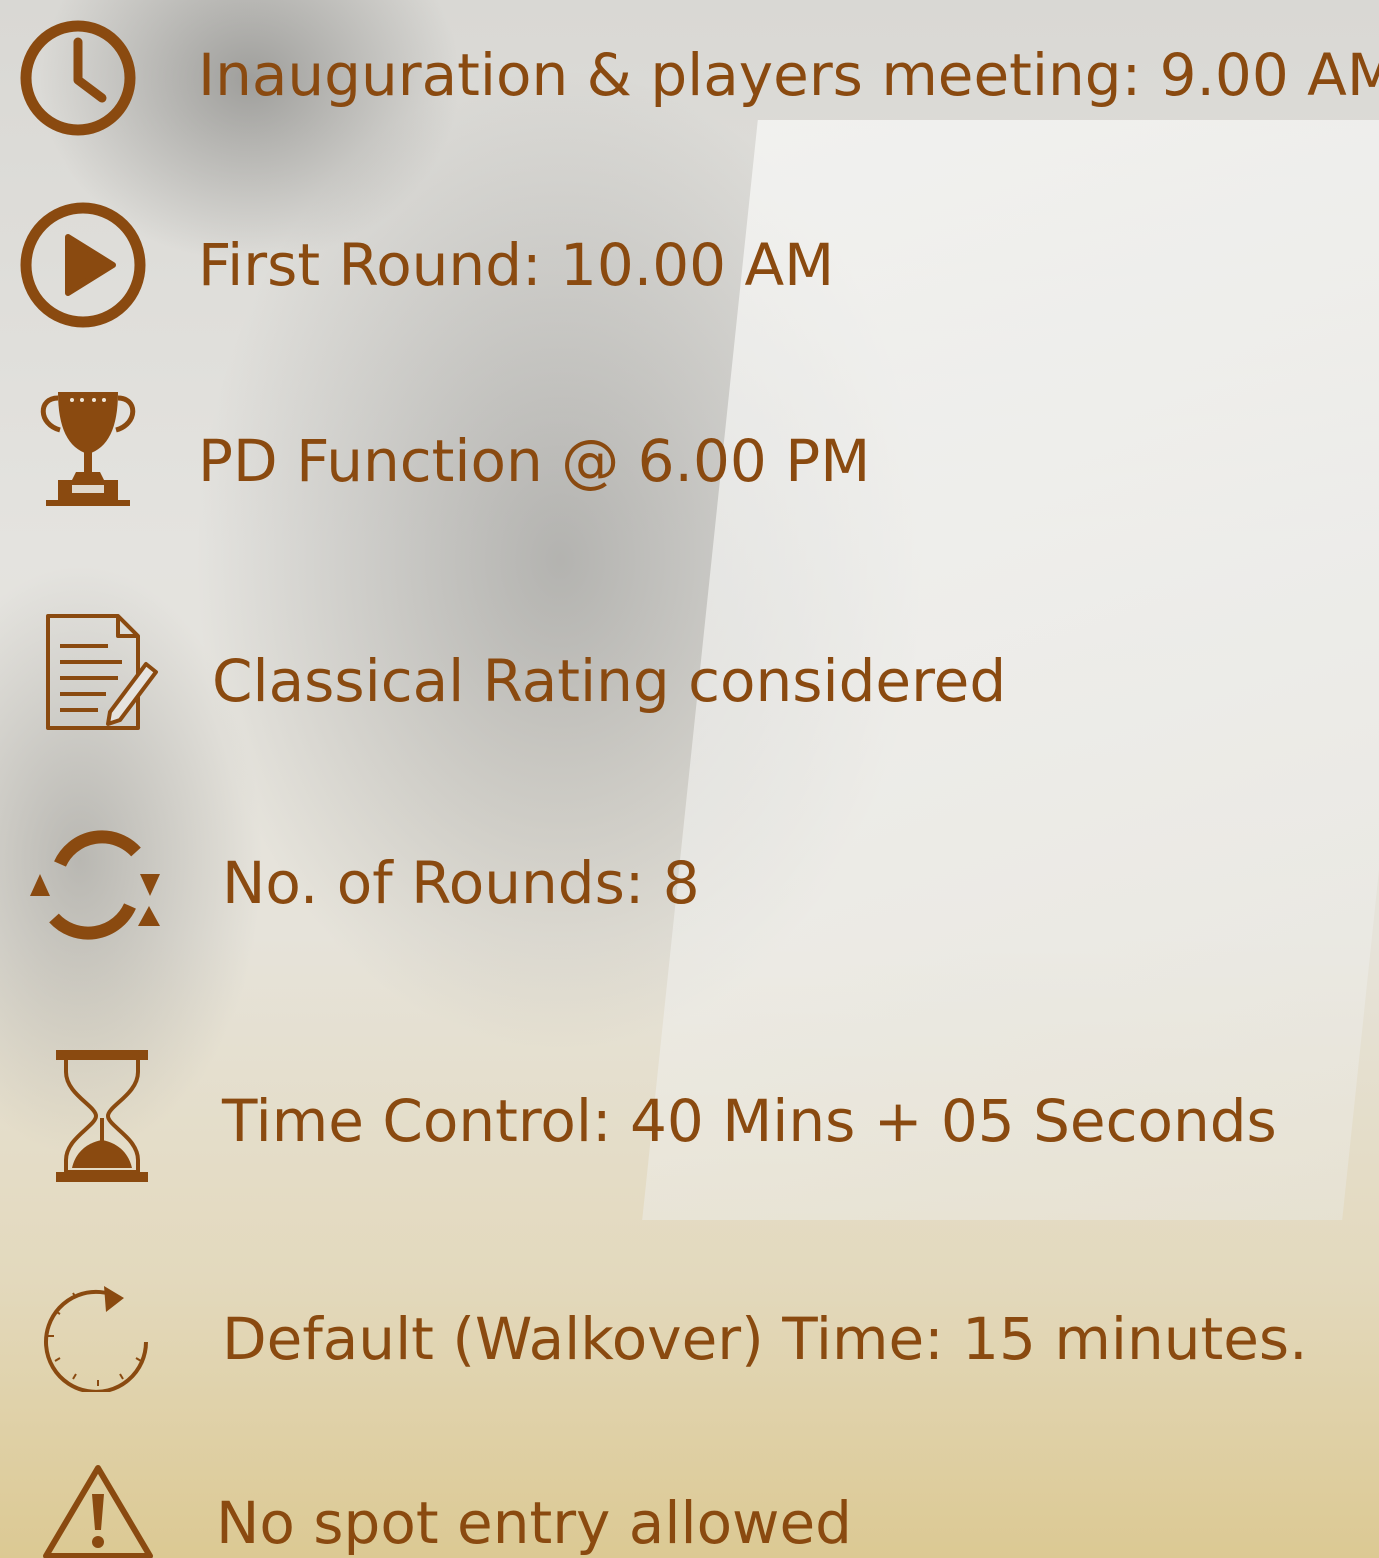 This screenshot has height=1558, width=1379. Describe the element at coordinates (749, 1121) in the screenshot. I see `item-label-time-control: Time Control: 40 Mins + 05 Seconds` at that location.